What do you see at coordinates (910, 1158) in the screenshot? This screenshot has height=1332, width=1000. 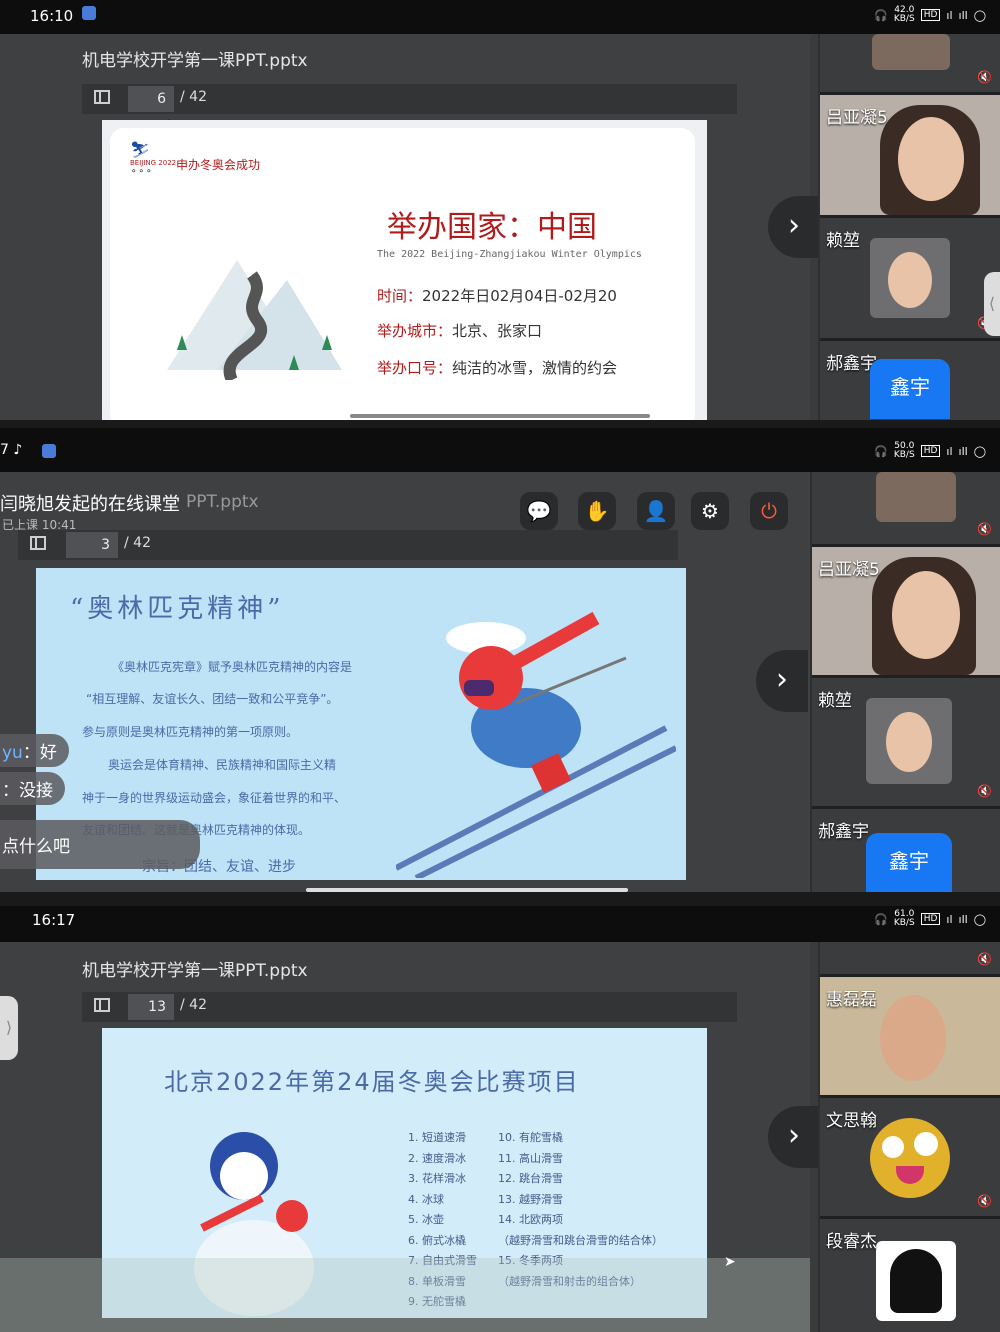 I see `participant-tile: 文思翰 🔇` at bounding box center [910, 1158].